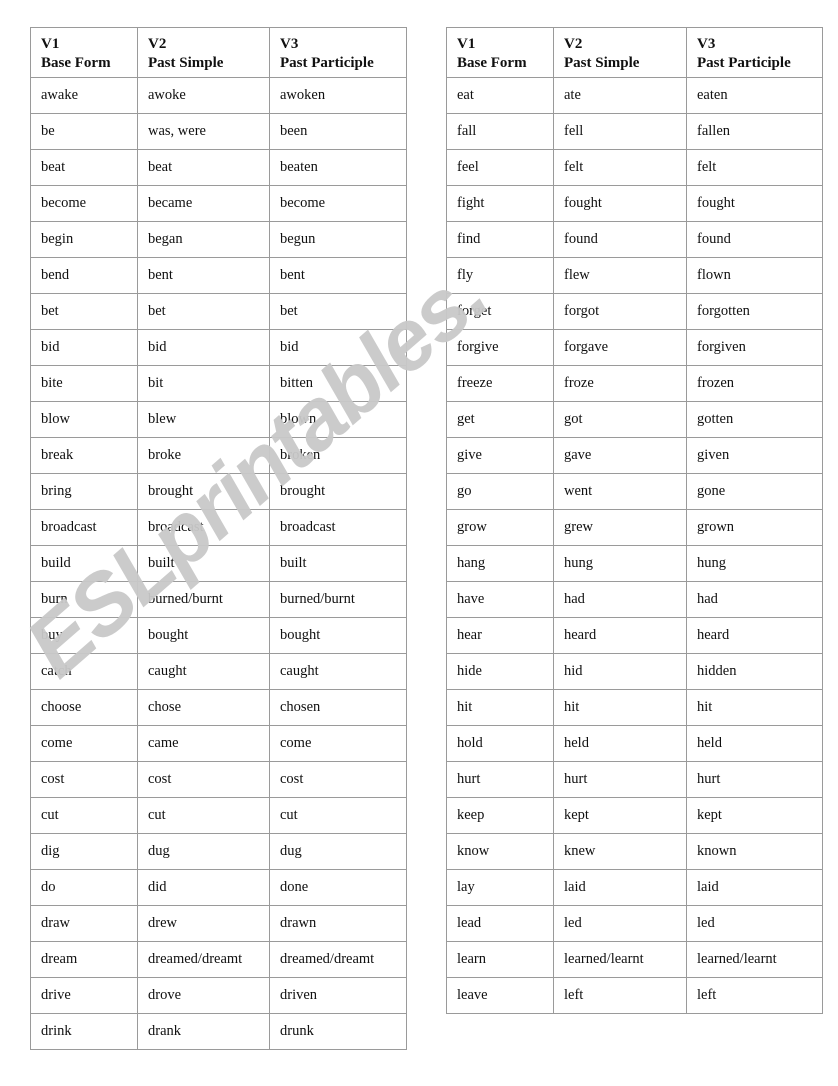 The image size is (838, 1086). Describe the element at coordinates (203, 779) in the screenshot. I see `verb-cell-v2: cost` at that location.